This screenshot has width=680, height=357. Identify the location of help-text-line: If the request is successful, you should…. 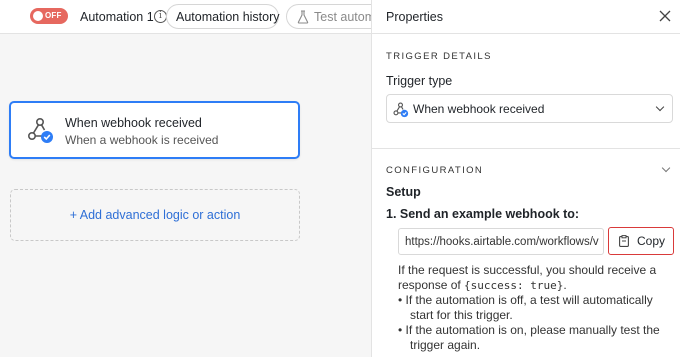
(527, 270).